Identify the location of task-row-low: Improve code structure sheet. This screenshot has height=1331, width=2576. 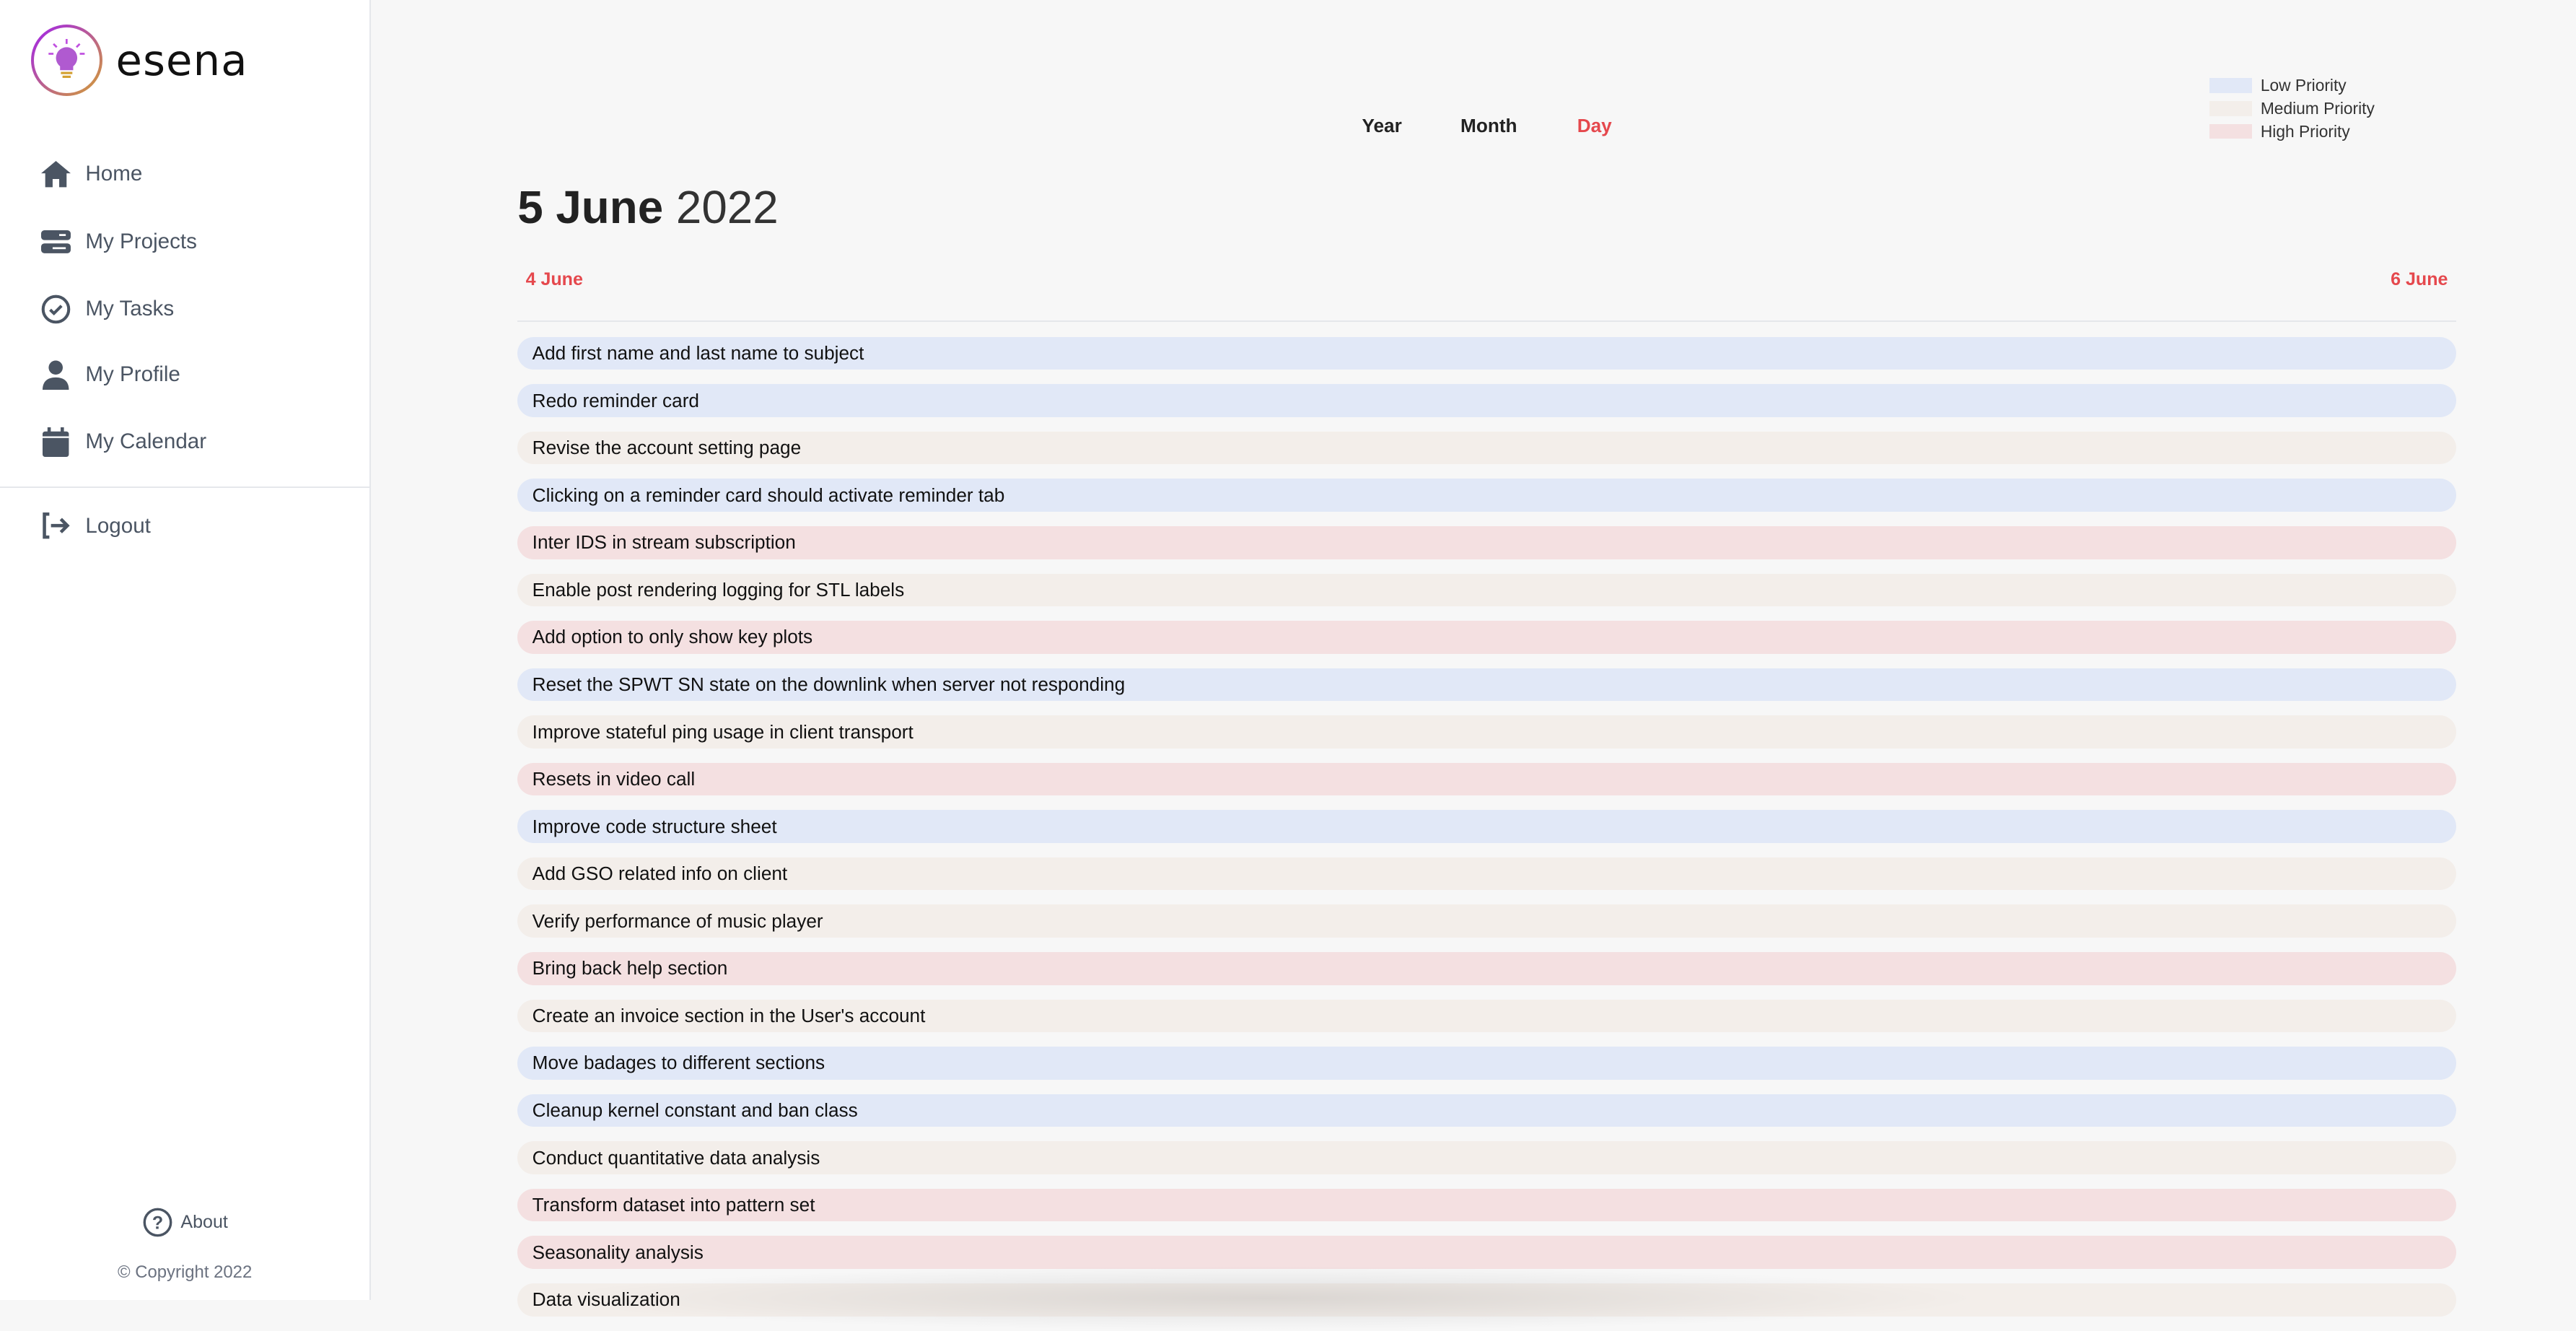
(1487, 826).